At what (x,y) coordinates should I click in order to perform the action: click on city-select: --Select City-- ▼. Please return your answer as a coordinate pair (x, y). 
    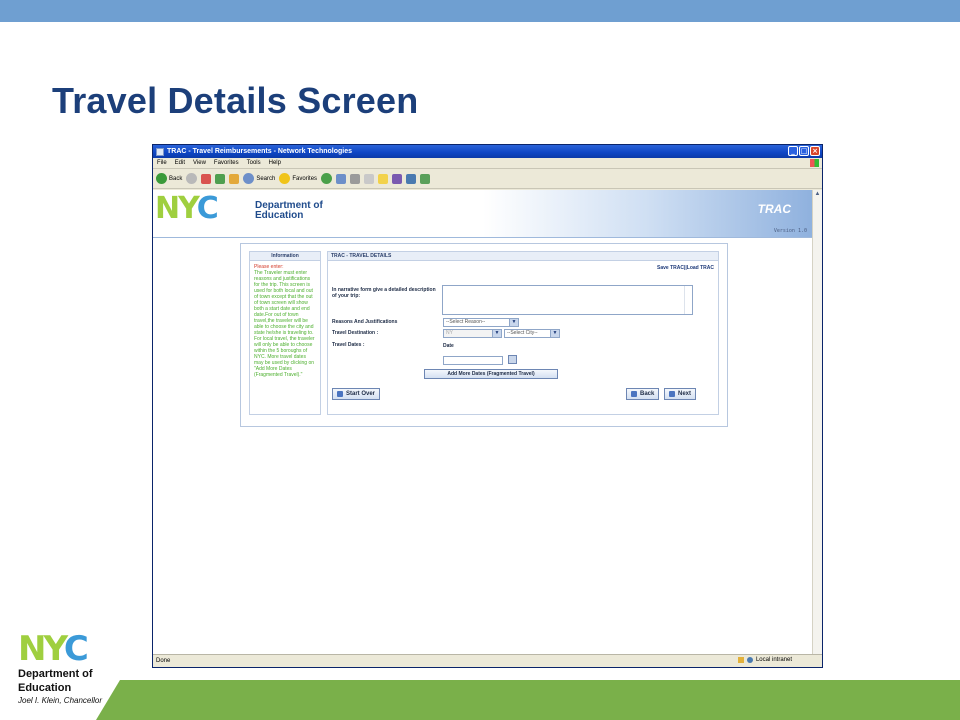
    Looking at the image, I should click on (532, 333).